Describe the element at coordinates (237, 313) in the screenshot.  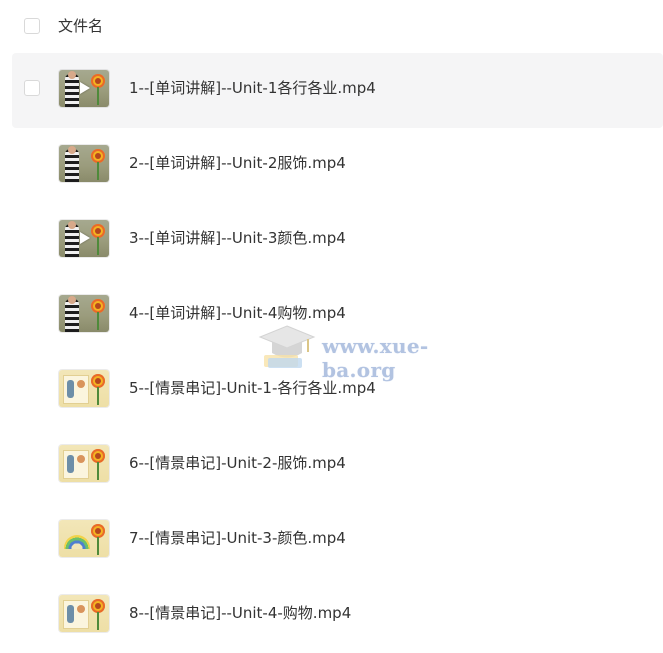
I see `file-name: 4--[单词讲解]--Unit-4购物.mp4` at that location.